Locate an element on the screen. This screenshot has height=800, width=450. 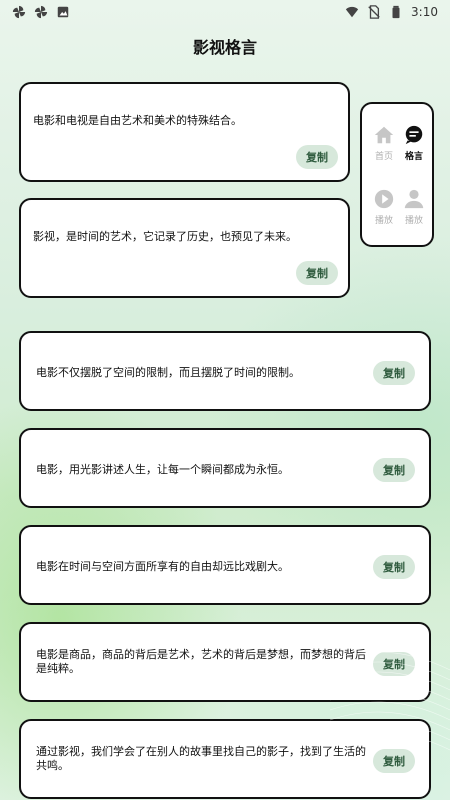
wifi-icon is located at coordinates (352, 12).